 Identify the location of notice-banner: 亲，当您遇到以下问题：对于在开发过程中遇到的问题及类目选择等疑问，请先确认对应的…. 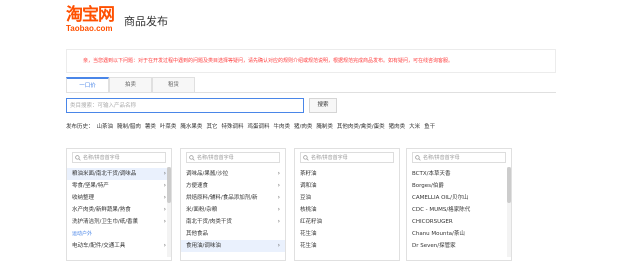
(311, 61).